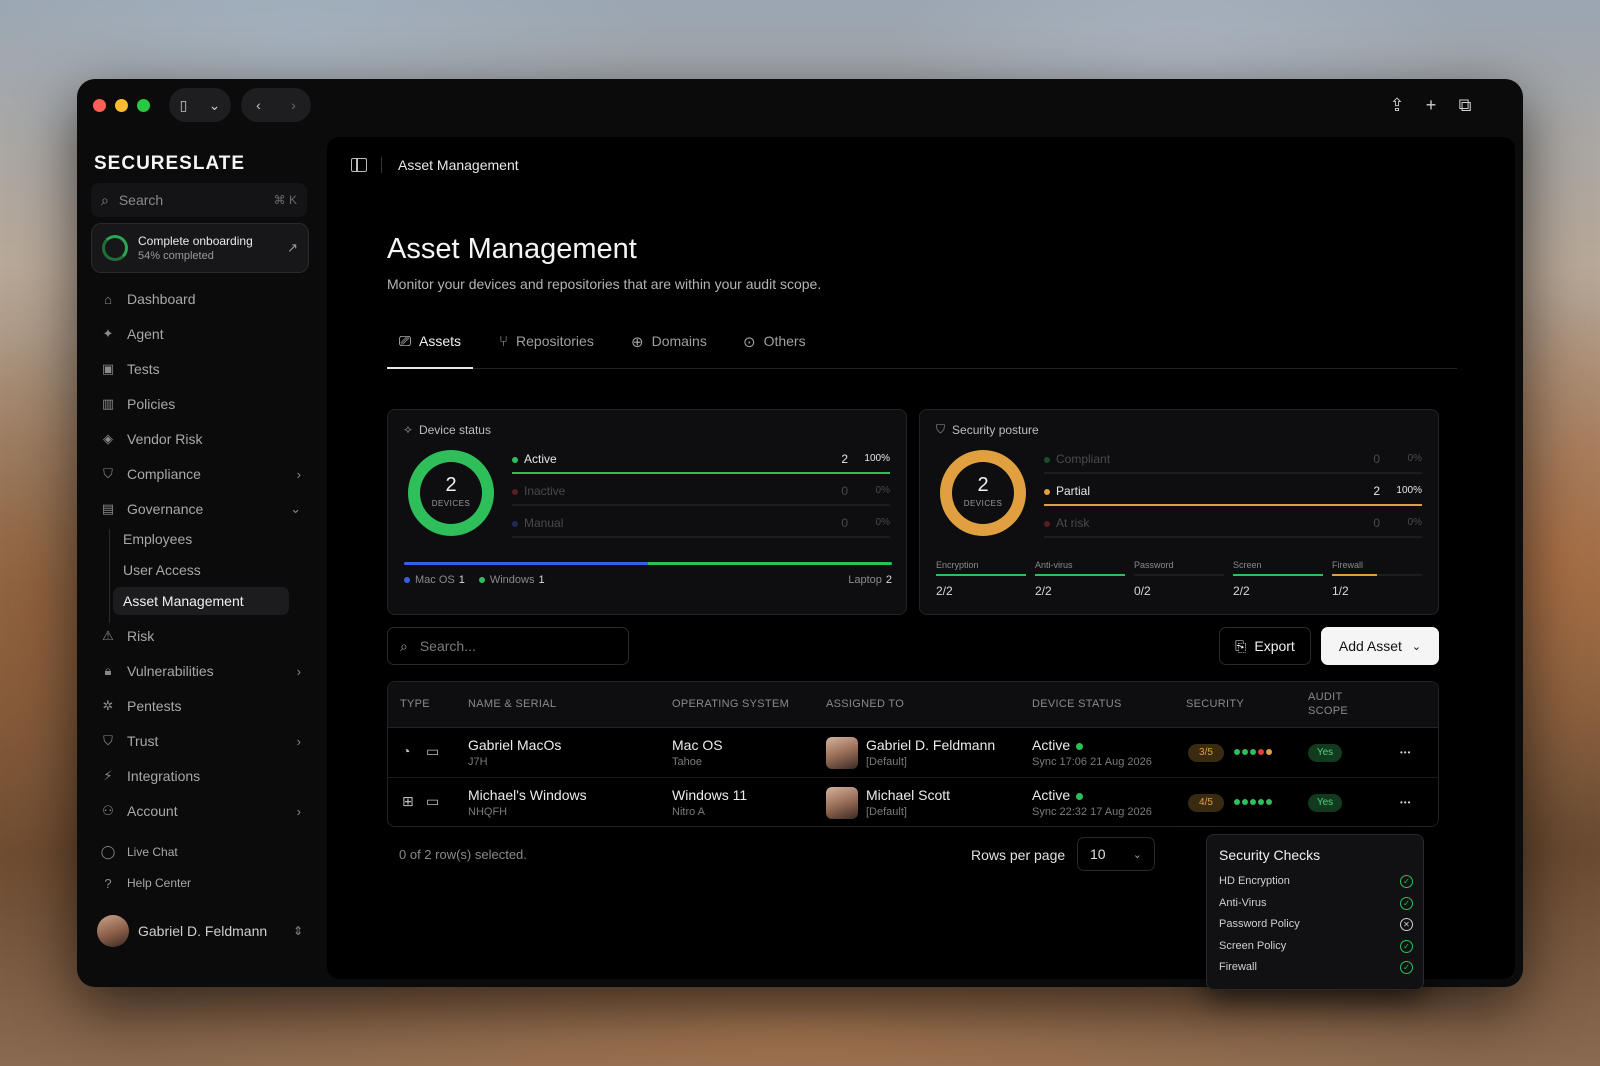 This screenshot has height=1066, width=1600. What do you see at coordinates (1406, 924) in the screenshot?
I see `x-circle-icon: ✕` at bounding box center [1406, 924].